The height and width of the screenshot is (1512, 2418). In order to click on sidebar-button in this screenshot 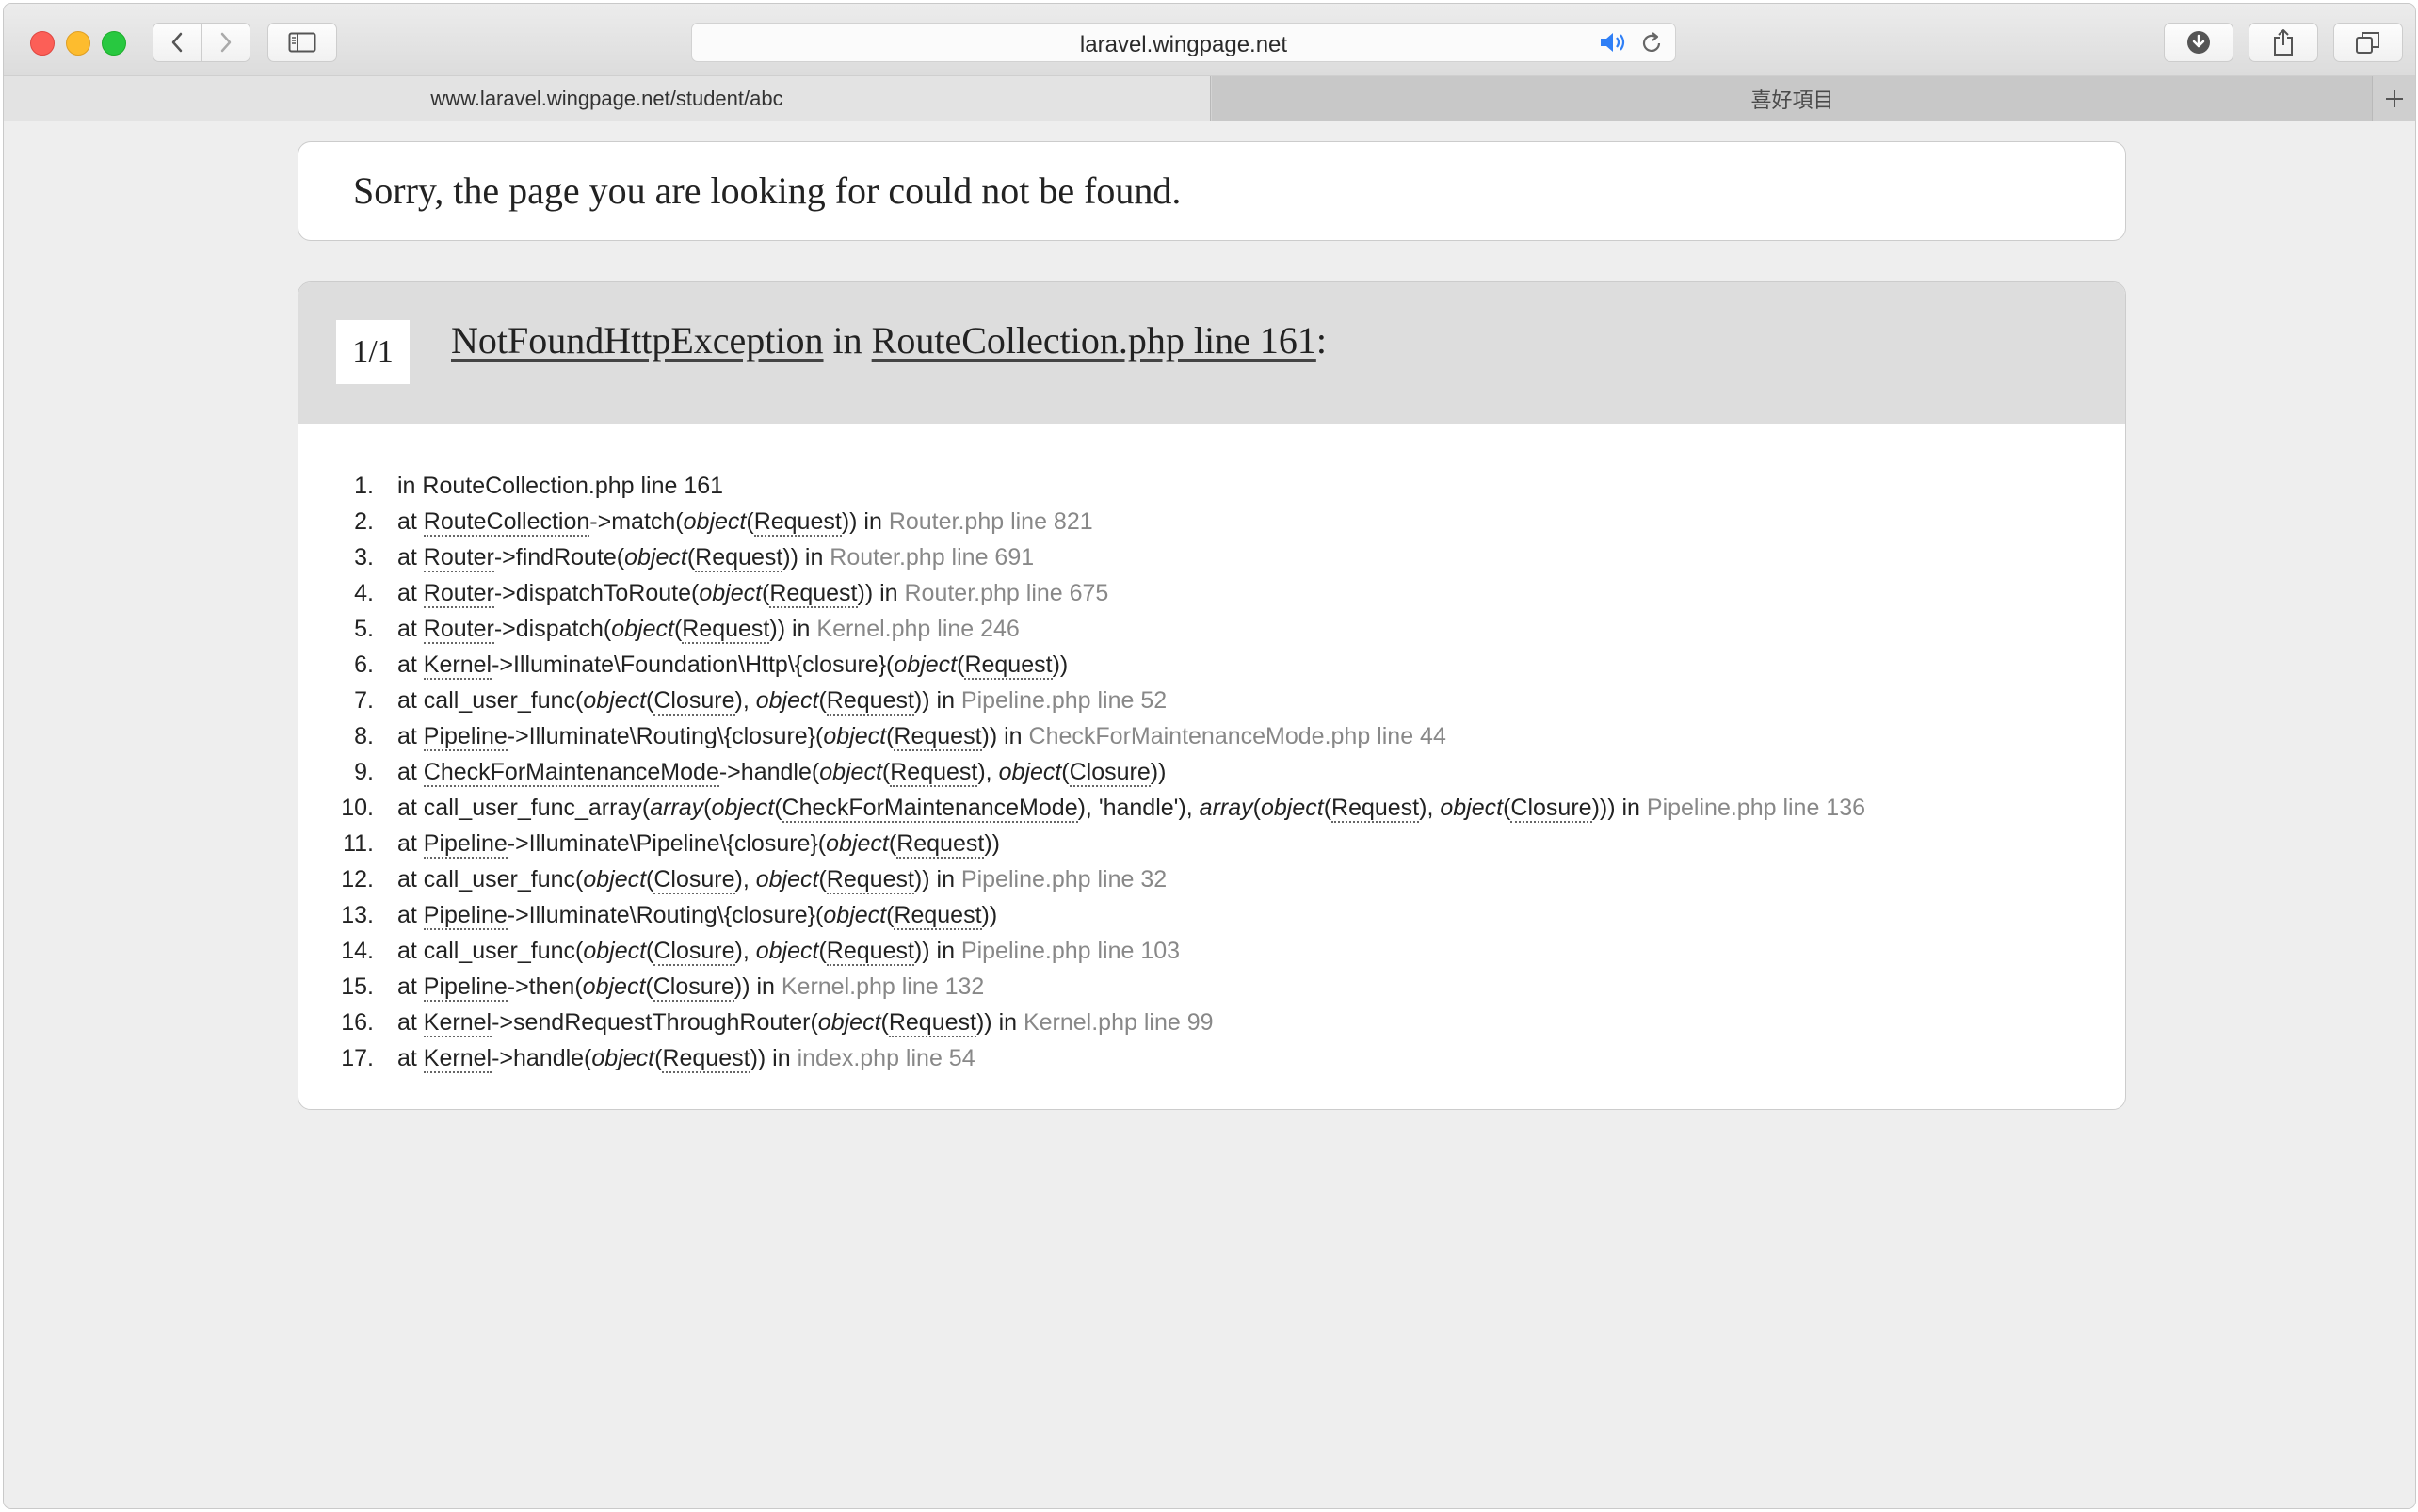, I will do `click(302, 42)`.